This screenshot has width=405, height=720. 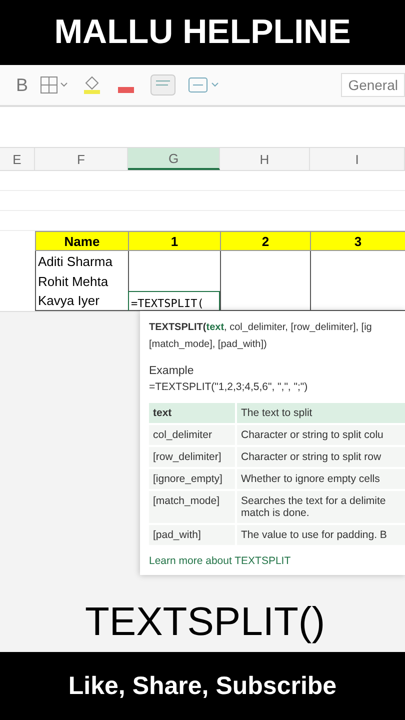 What do you see at coordinates (81, 281) in the screenshot?
I see `table-cell: Rohit Mehta` at bounding box center [81, 281].